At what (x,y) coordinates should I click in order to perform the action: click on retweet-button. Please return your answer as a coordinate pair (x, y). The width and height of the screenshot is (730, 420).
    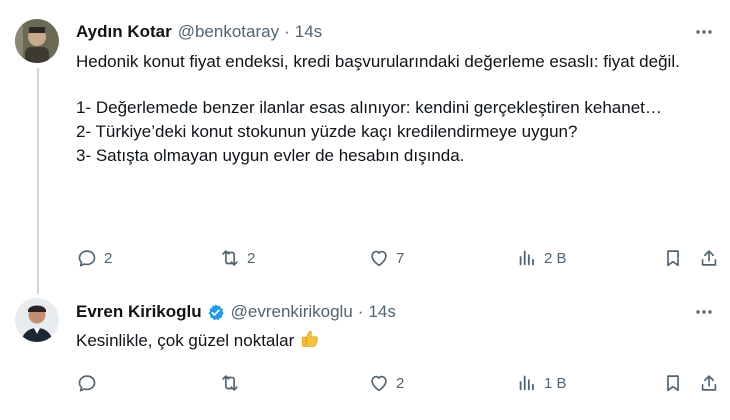
    Looking at the image, I should click on (233, 383).